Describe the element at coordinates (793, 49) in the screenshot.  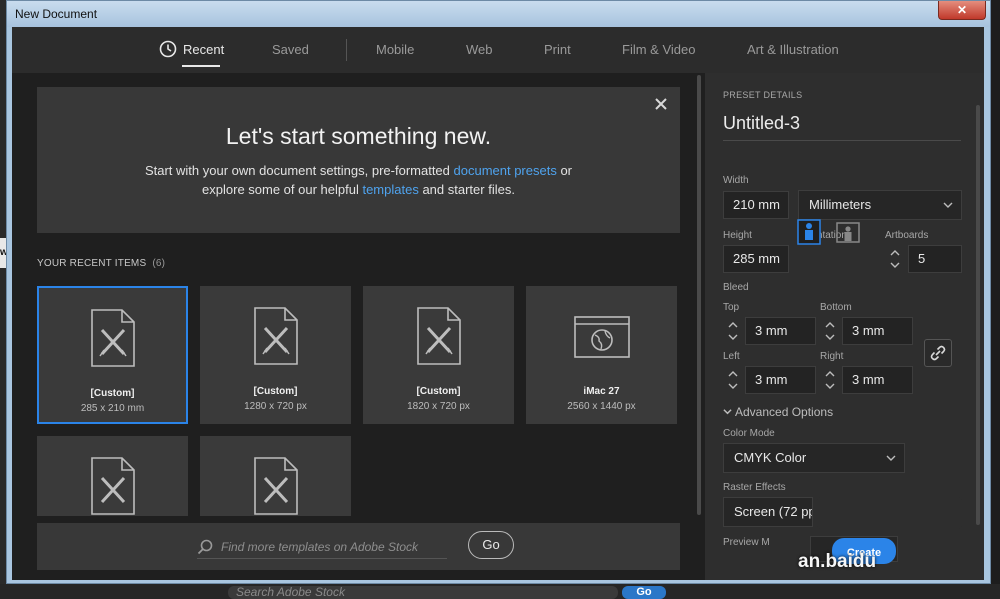
I see `tab-art-illustration: Art & Illustration` at that location.